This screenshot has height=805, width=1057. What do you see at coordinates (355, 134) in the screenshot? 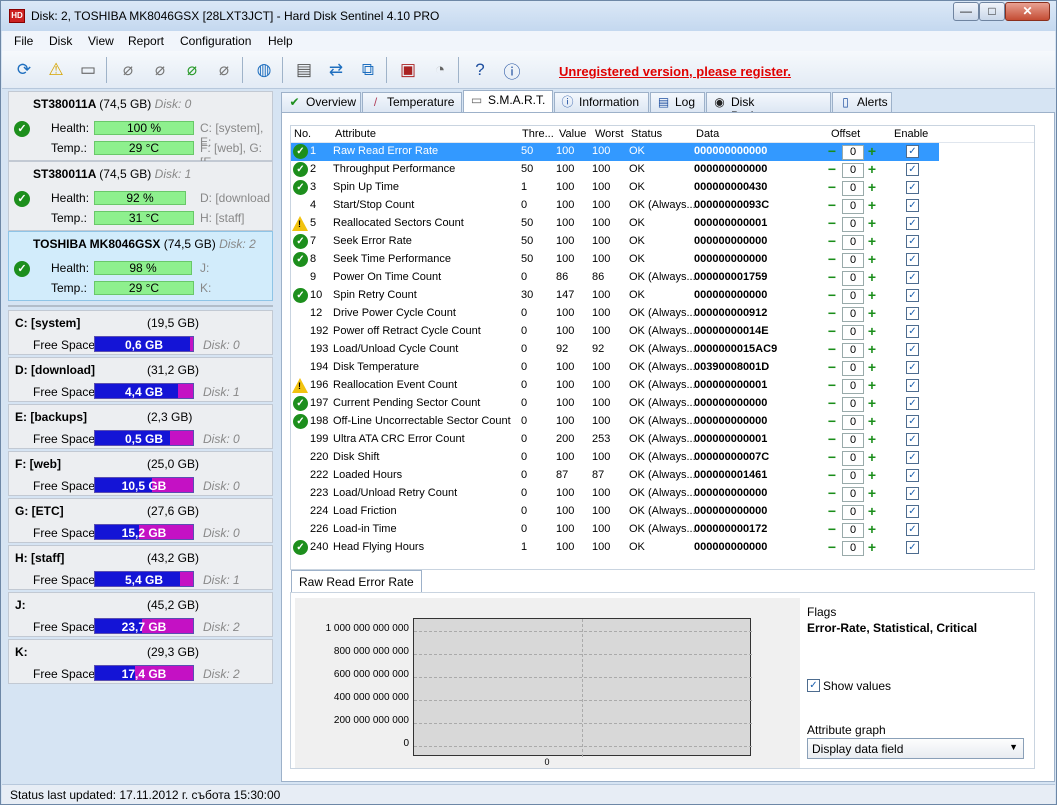
I see `col-attribute: Attribute` at bounding box center [355, 134].